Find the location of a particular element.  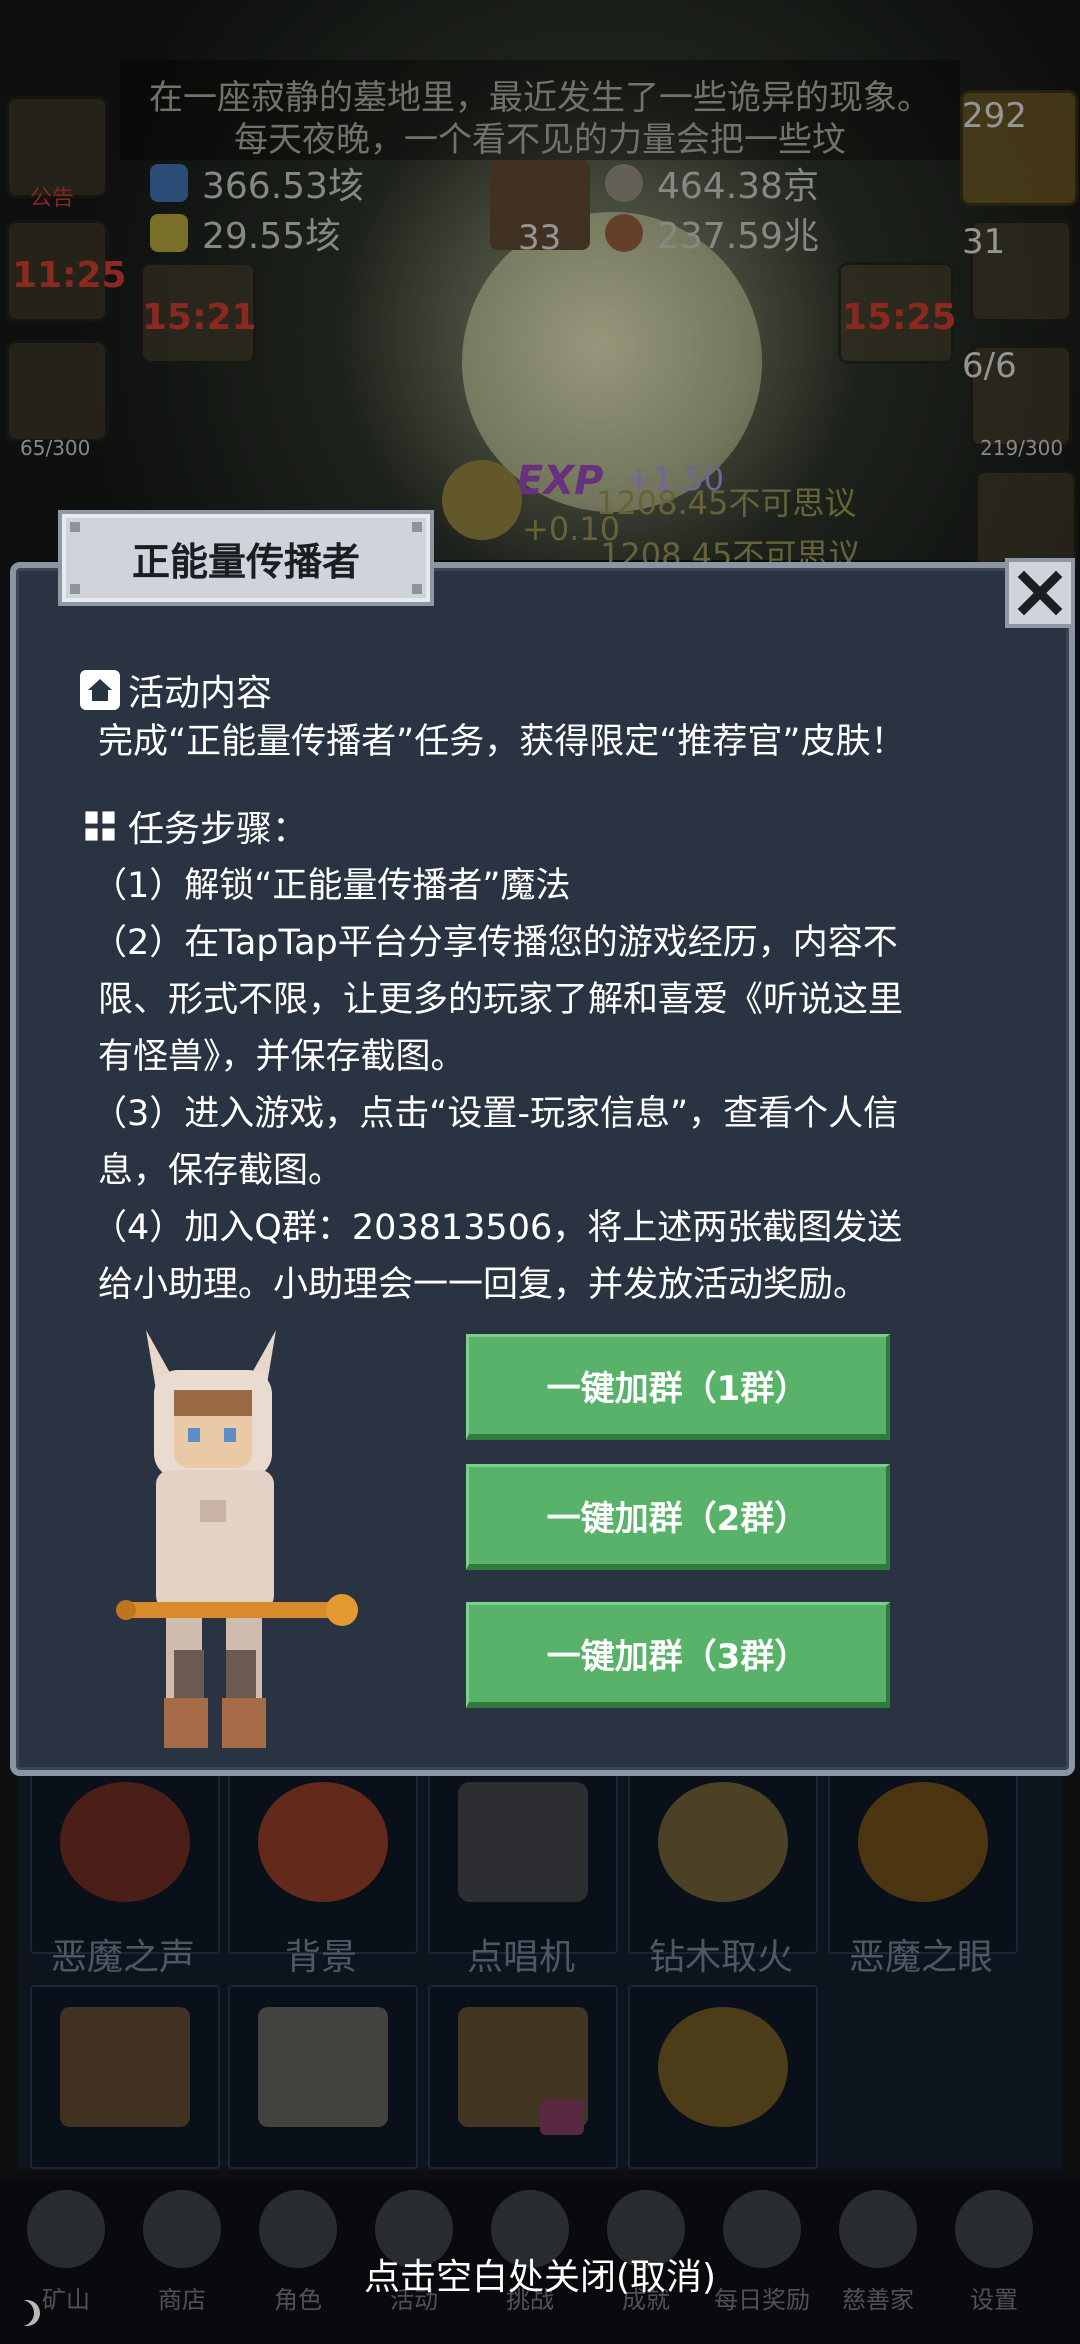

step-line: （4）加入Q群：203813506，将上述两张截图发送 is located at coordinates (497, 1228).